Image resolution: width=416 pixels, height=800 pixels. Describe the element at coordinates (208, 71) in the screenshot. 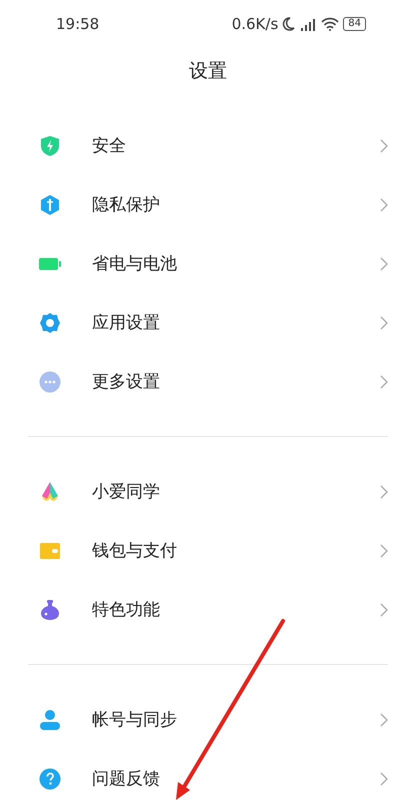

I see `page-title: 设置` at that location.